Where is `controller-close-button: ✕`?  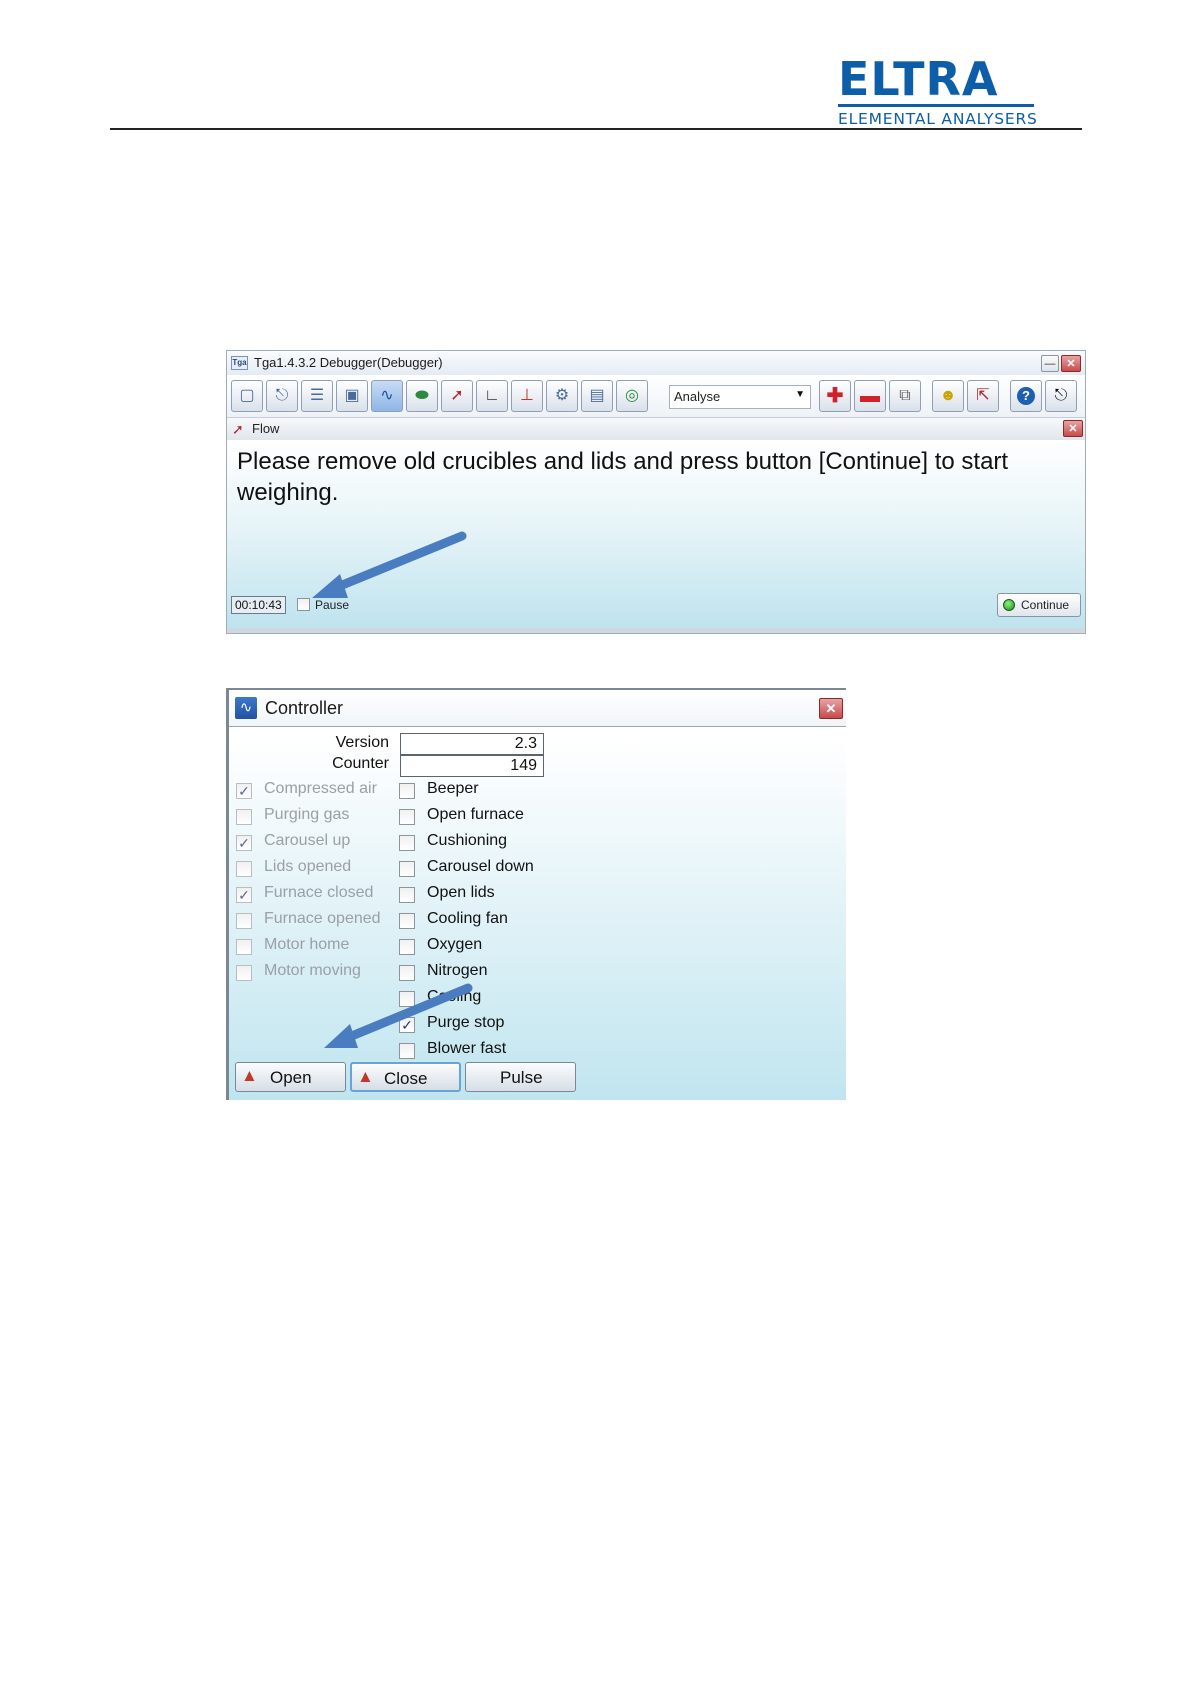 controller-close-button: ✕ is located at coordinates (831, 708).